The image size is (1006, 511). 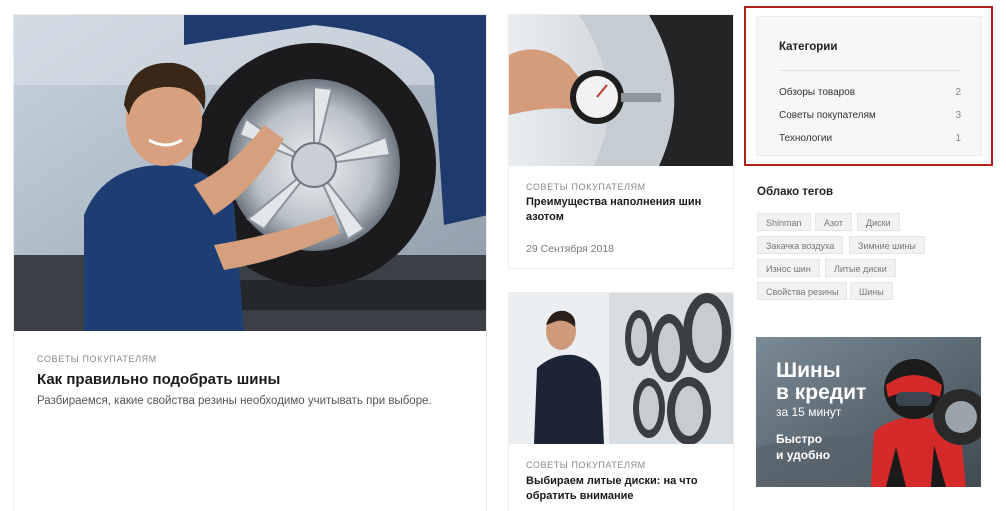 What do you see at coordinates (827, 115) in the screenshot?
I see `category-label: Советы покупателям` at bounding box center [827, 115].